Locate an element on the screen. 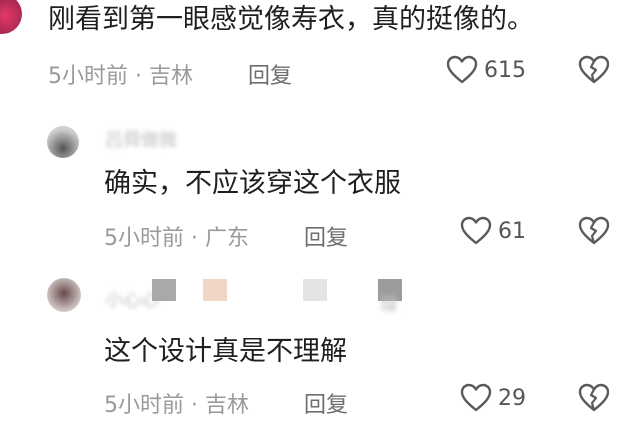 The image size is (640, 437). comment-location: 广东 is located at coordinates (227, 238).